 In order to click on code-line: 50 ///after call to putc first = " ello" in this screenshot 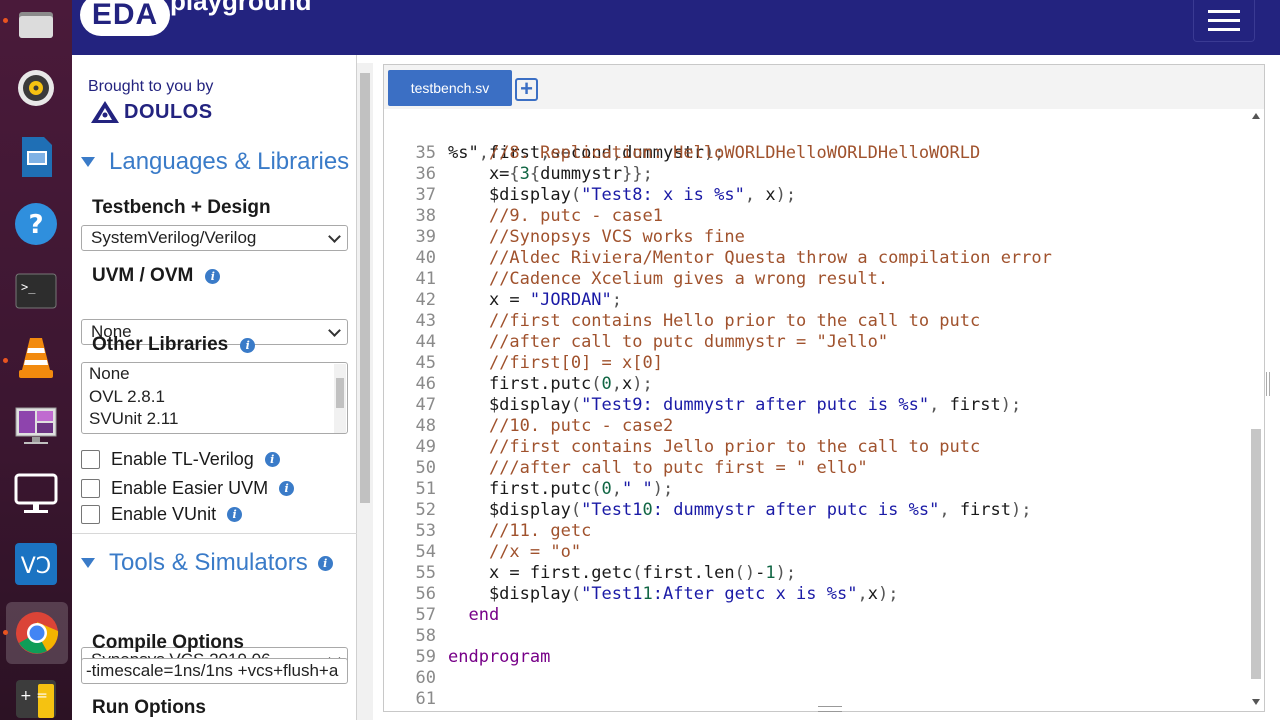, I will do `click(817, 468)`.